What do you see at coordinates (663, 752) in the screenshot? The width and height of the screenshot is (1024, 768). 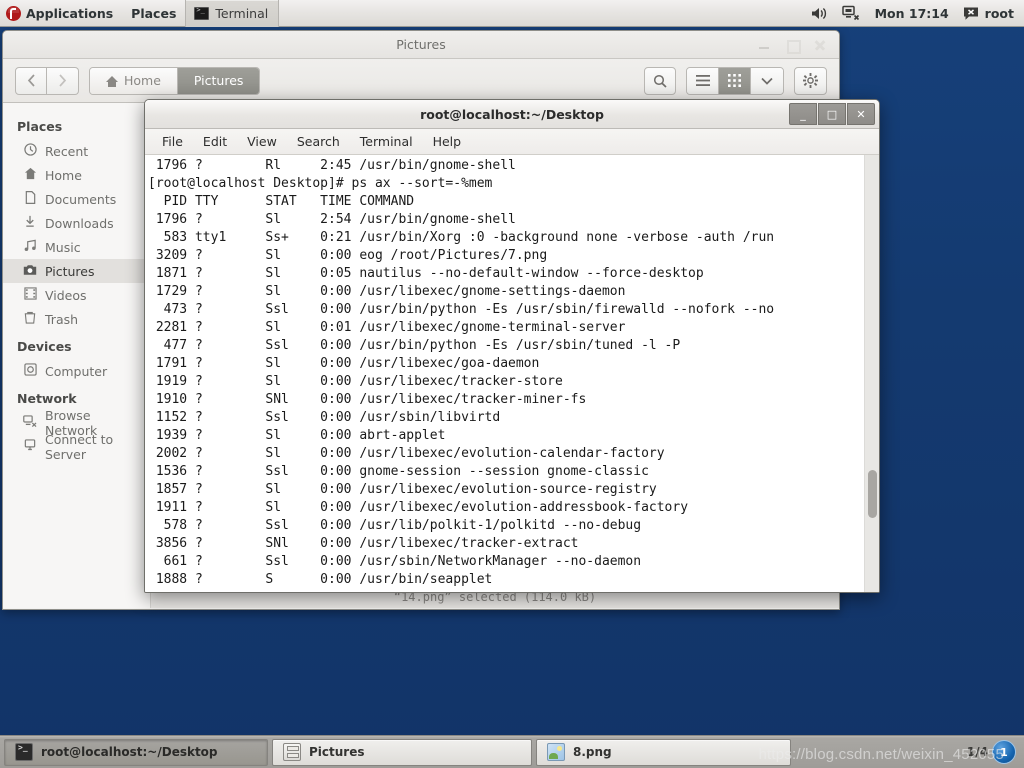 I see `taskbar-item-image: 8.png` at bounding box center [663, 752].